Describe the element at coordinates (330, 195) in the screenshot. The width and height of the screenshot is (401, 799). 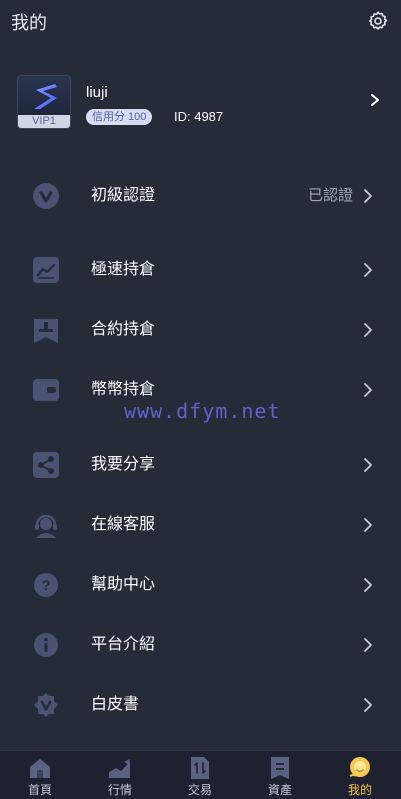
I see `verification-status: 已認證` at that location.